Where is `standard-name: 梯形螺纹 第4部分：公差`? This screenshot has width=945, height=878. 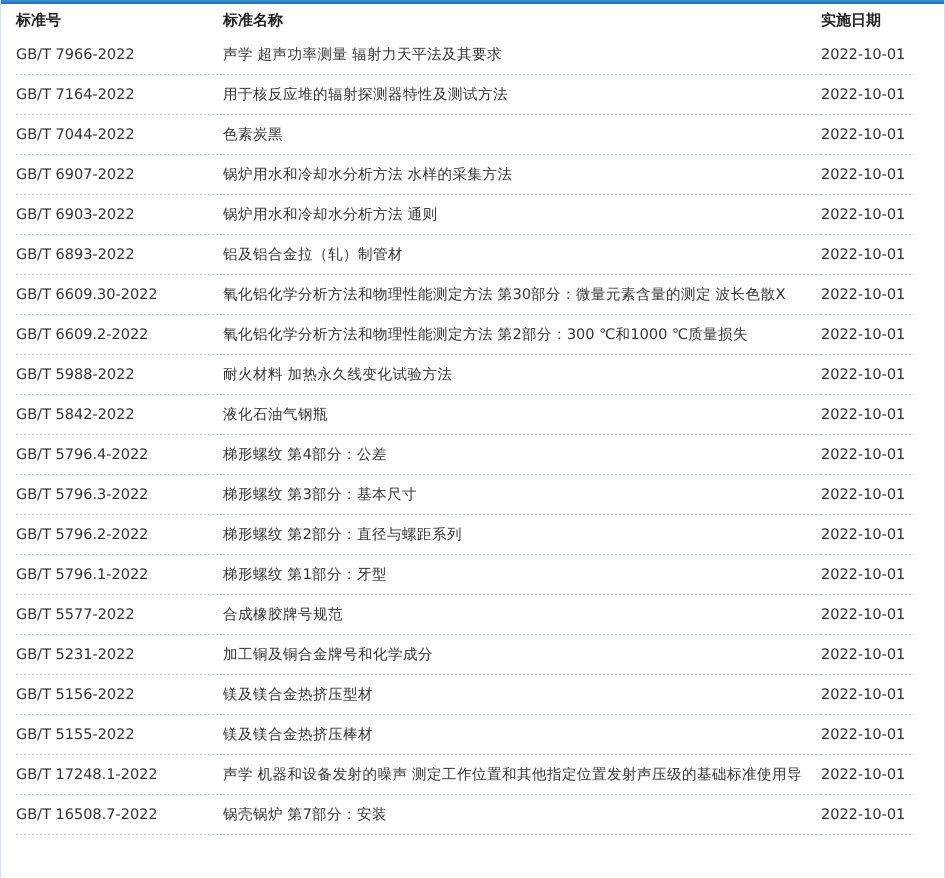
standard-name: 梯形螺纹 第4部分：公差 is located at coordinates (305, 454).